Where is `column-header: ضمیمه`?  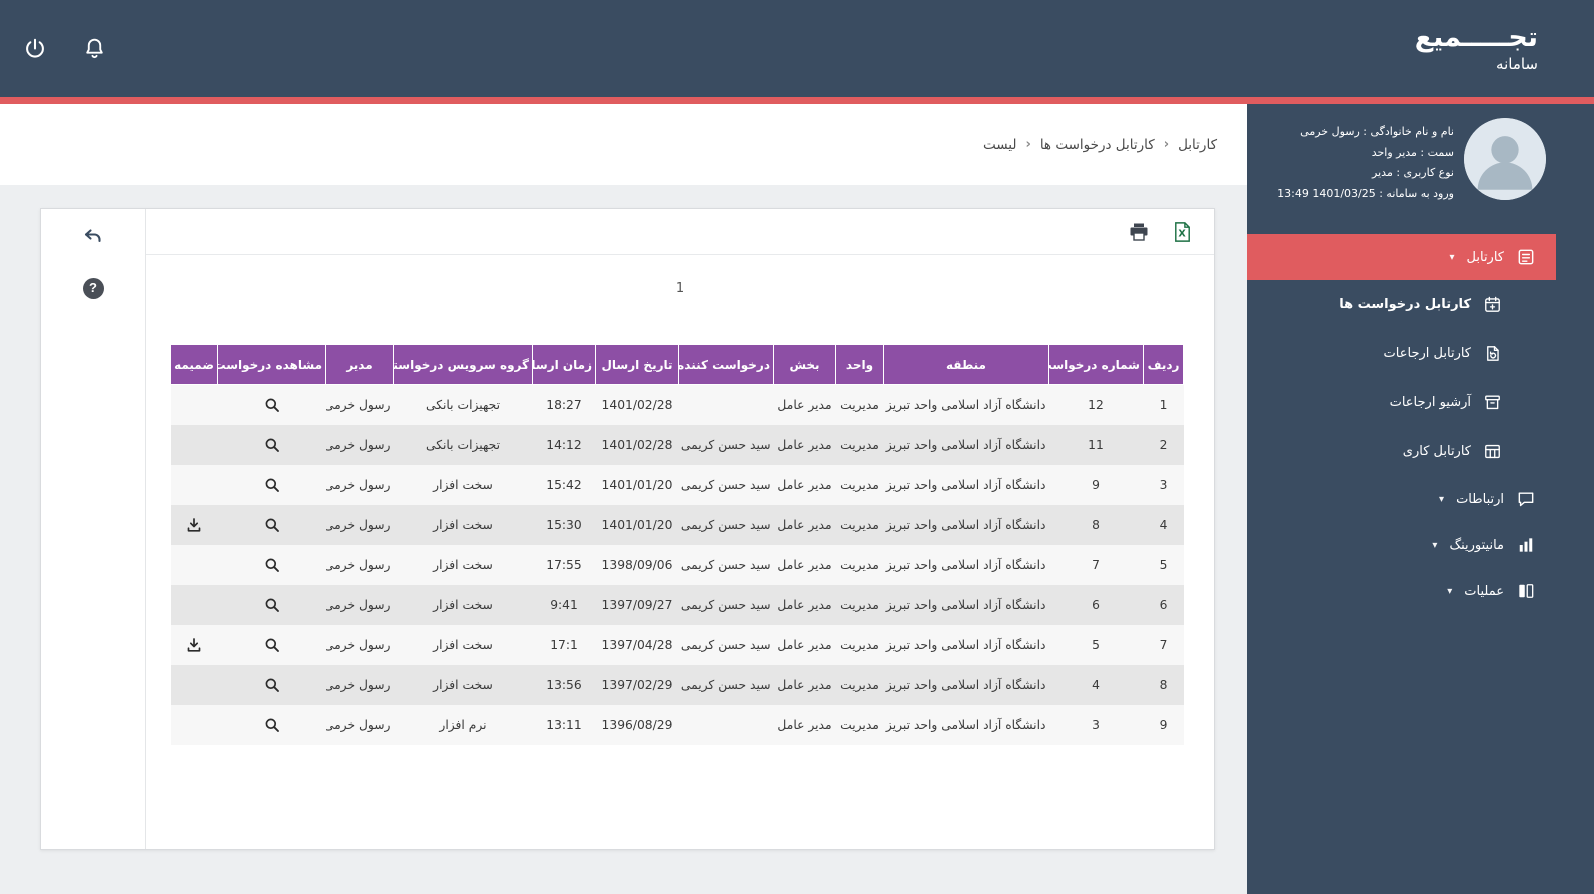
column-header: ضمیمه is located at coordinates (194, 364).